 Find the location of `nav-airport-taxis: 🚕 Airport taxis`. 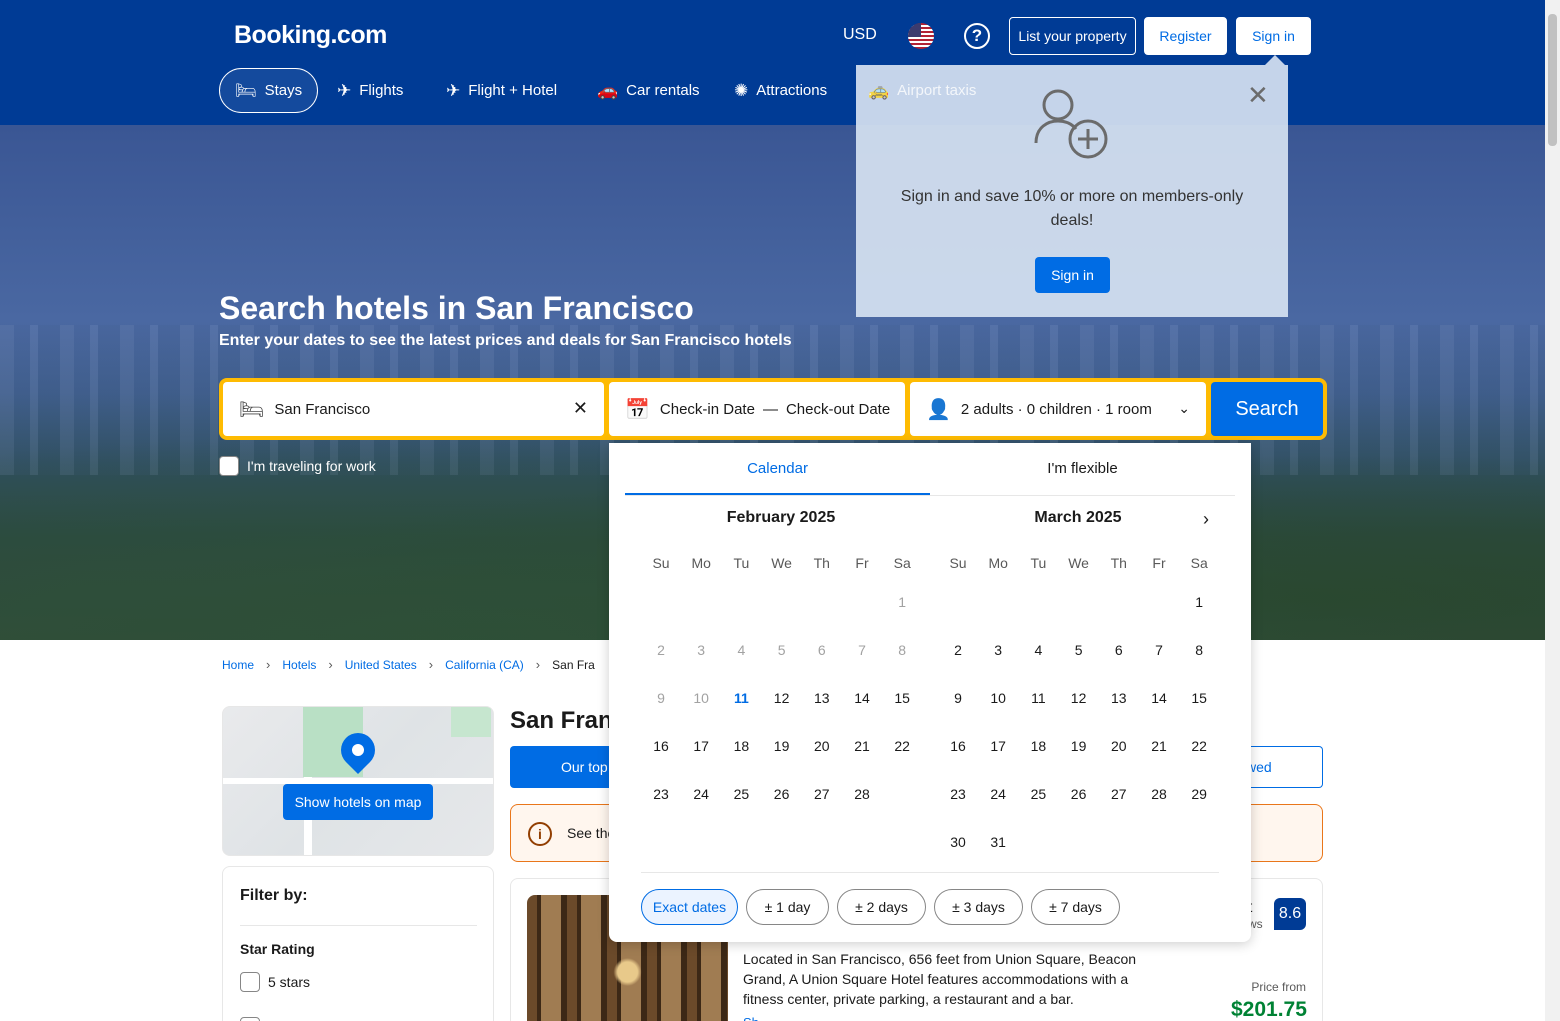

nav-airport-taxis: 🚕 Airport taxis is located at coordinates (916, 90).